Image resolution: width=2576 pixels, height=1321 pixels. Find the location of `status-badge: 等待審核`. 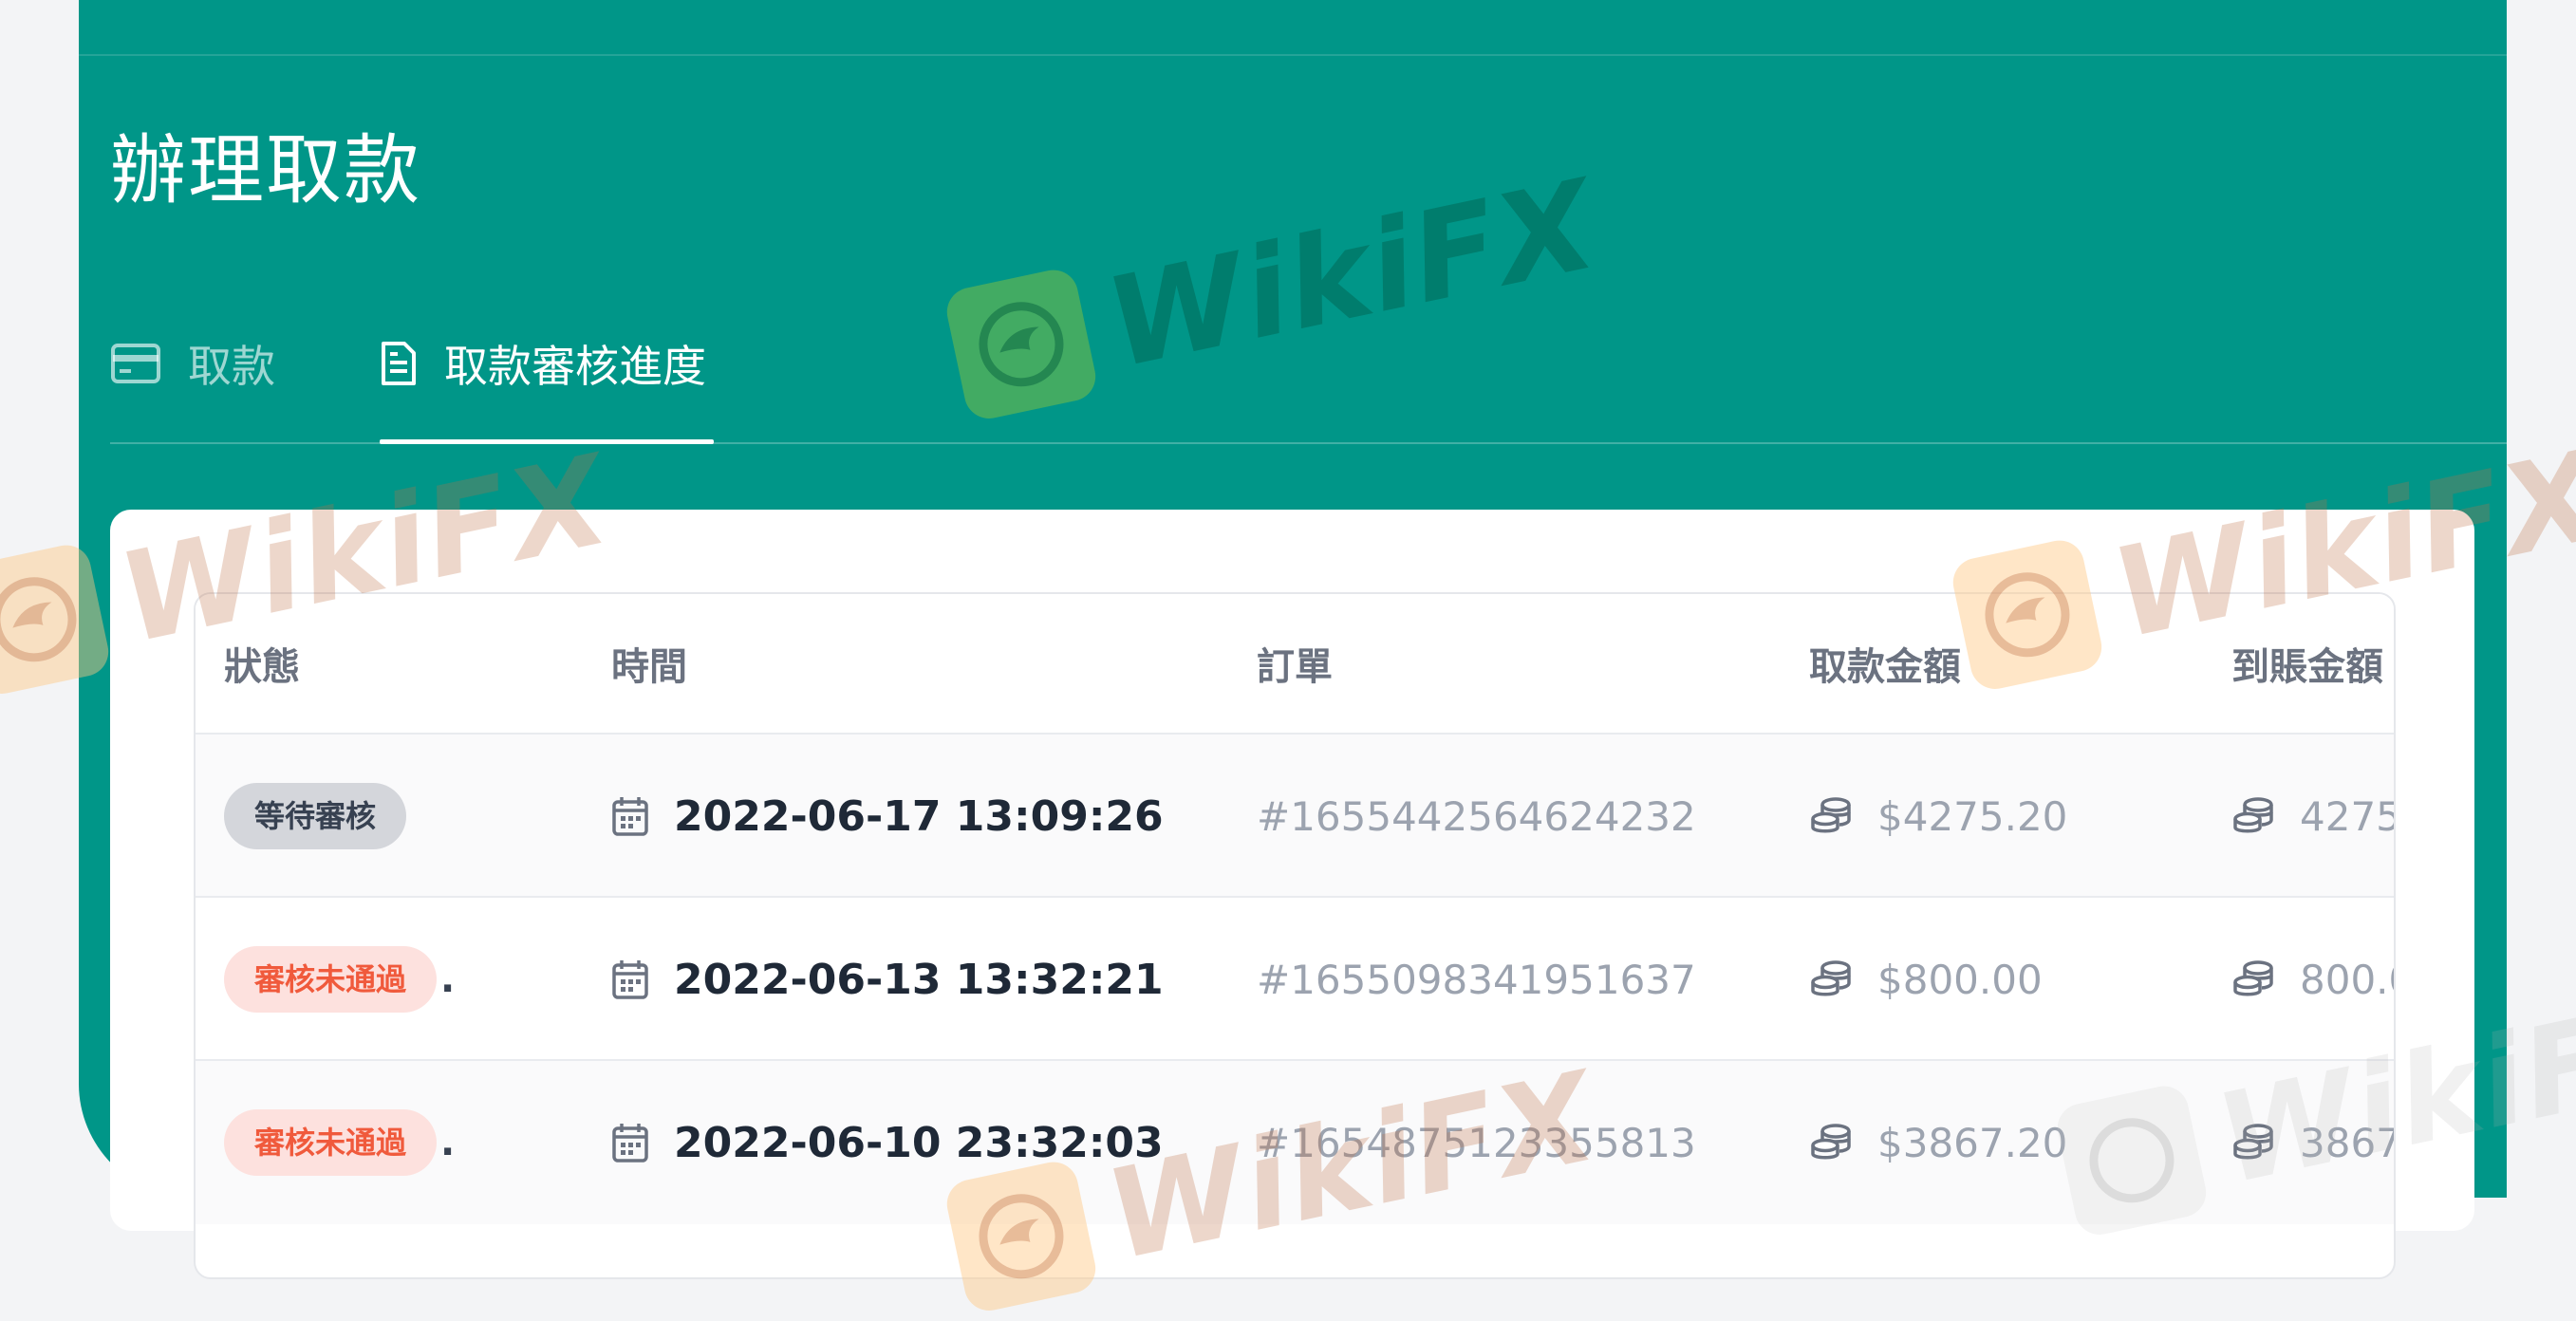

status-badge: 等待審核 is located at coordinates (315, 816).